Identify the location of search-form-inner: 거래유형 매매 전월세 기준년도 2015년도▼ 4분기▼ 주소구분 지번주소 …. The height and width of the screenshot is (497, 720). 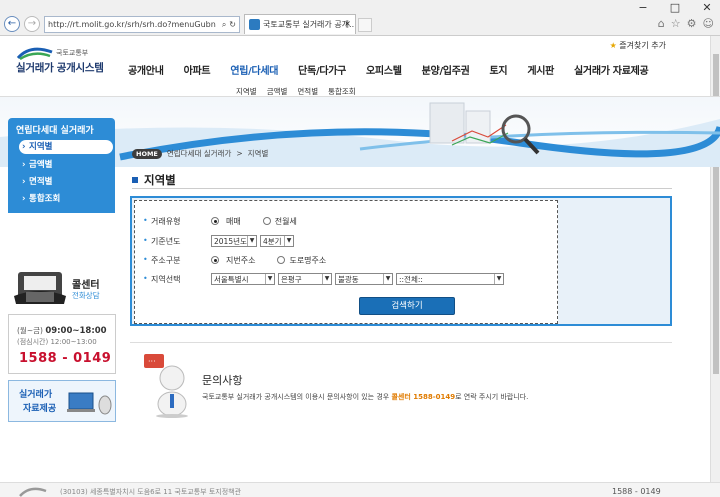
(346, 262).